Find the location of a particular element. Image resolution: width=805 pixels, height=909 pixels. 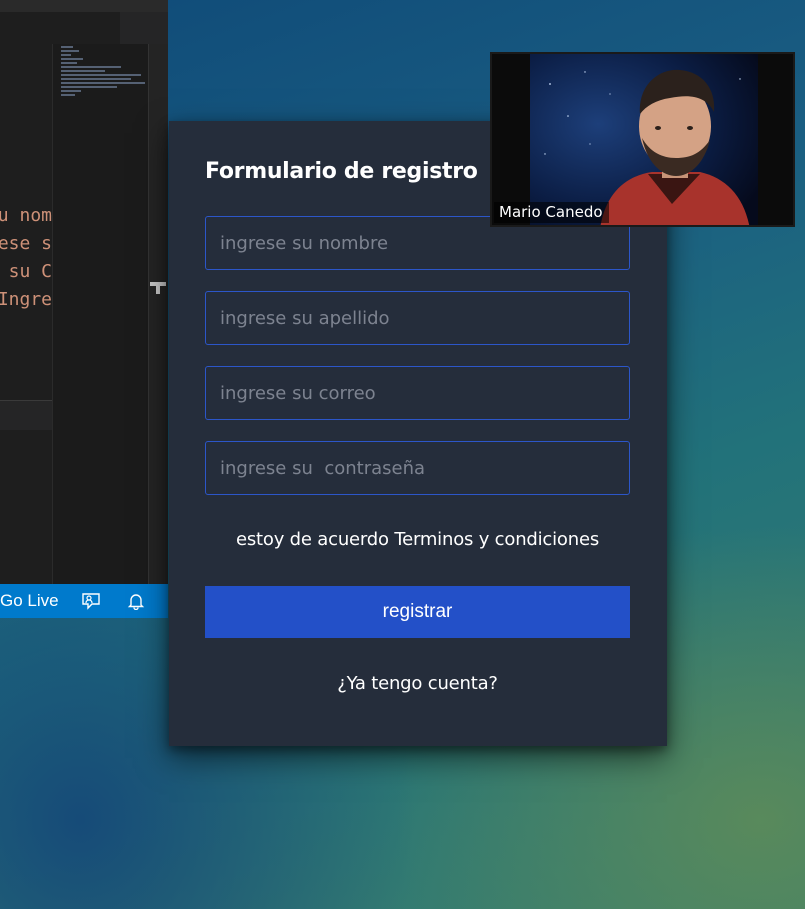

code-line: Ingre is located at coordinates (26, 299).